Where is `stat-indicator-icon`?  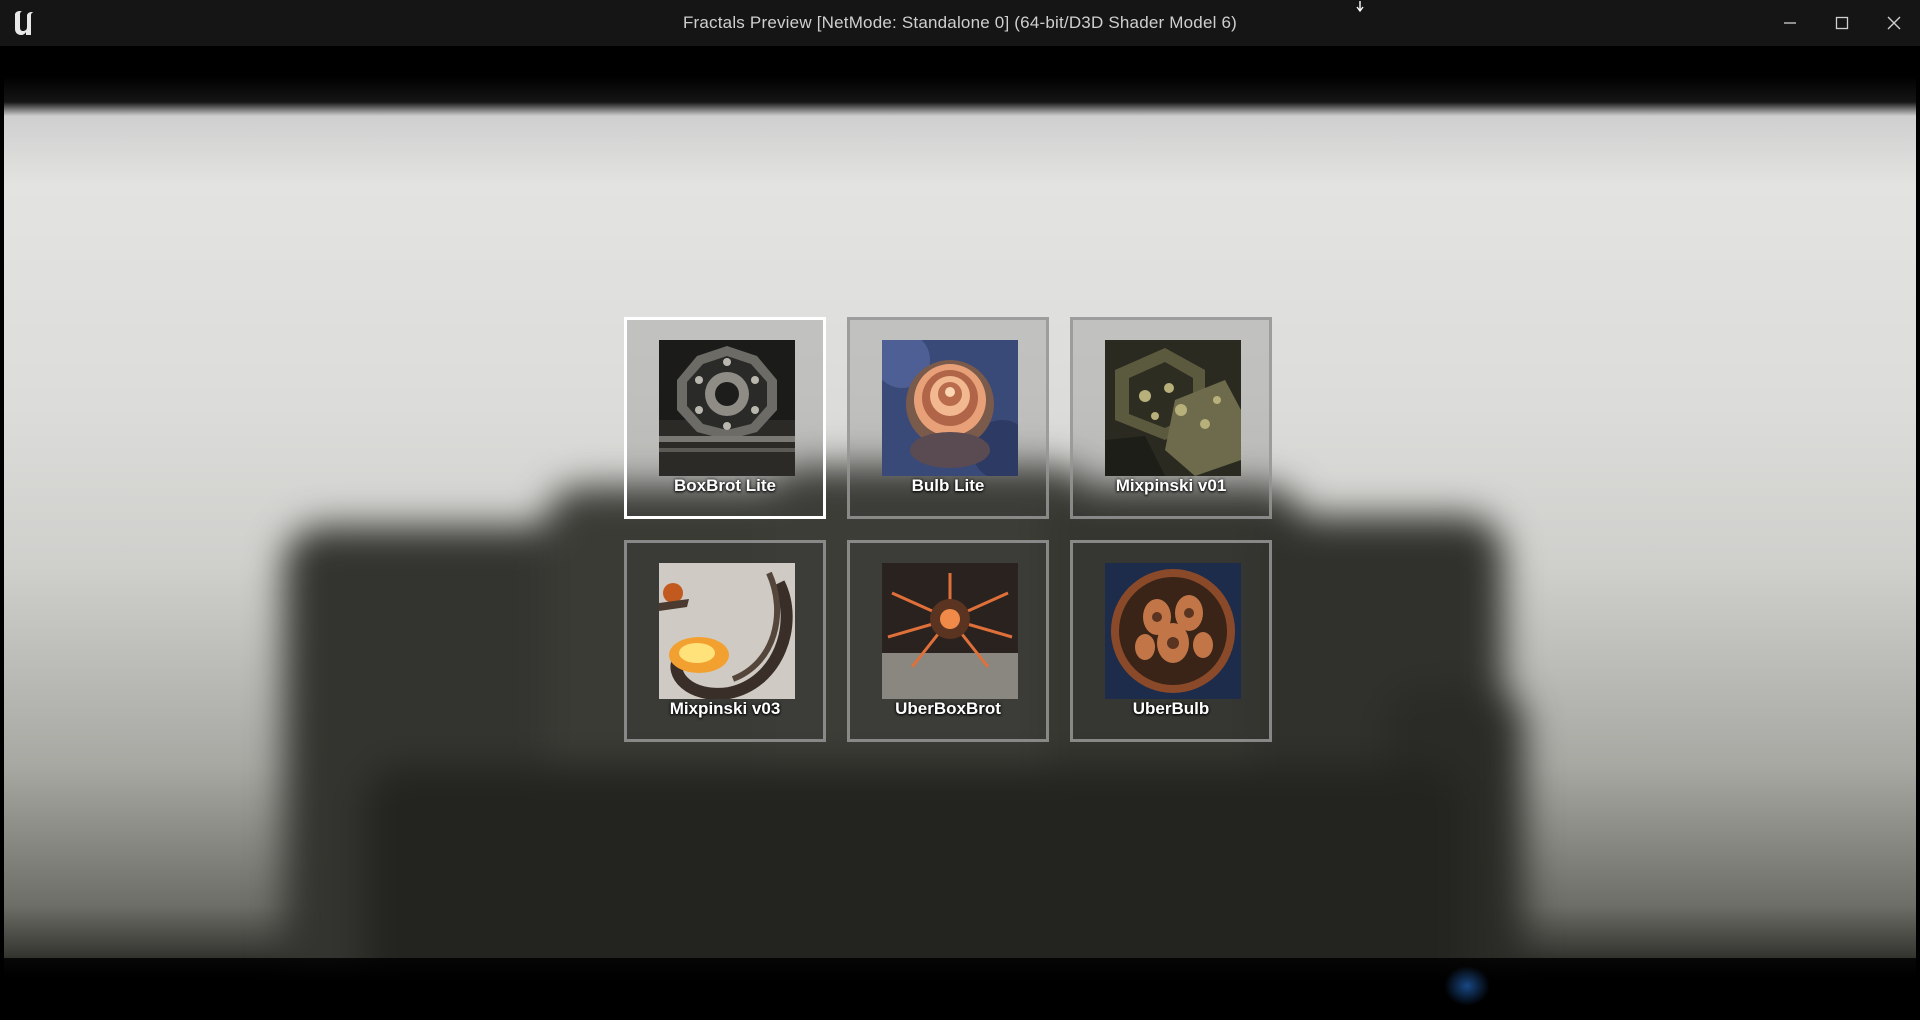 stat-indicator-icon is located at coordinates (1467, 986).